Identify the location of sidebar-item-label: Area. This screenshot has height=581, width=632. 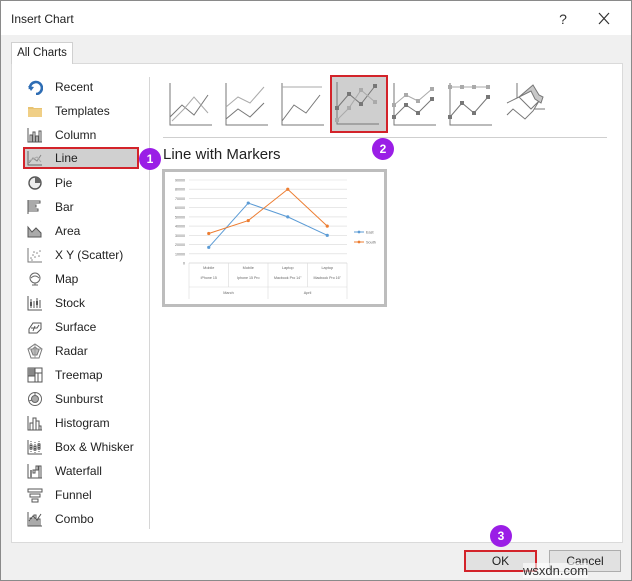
(68, 231).